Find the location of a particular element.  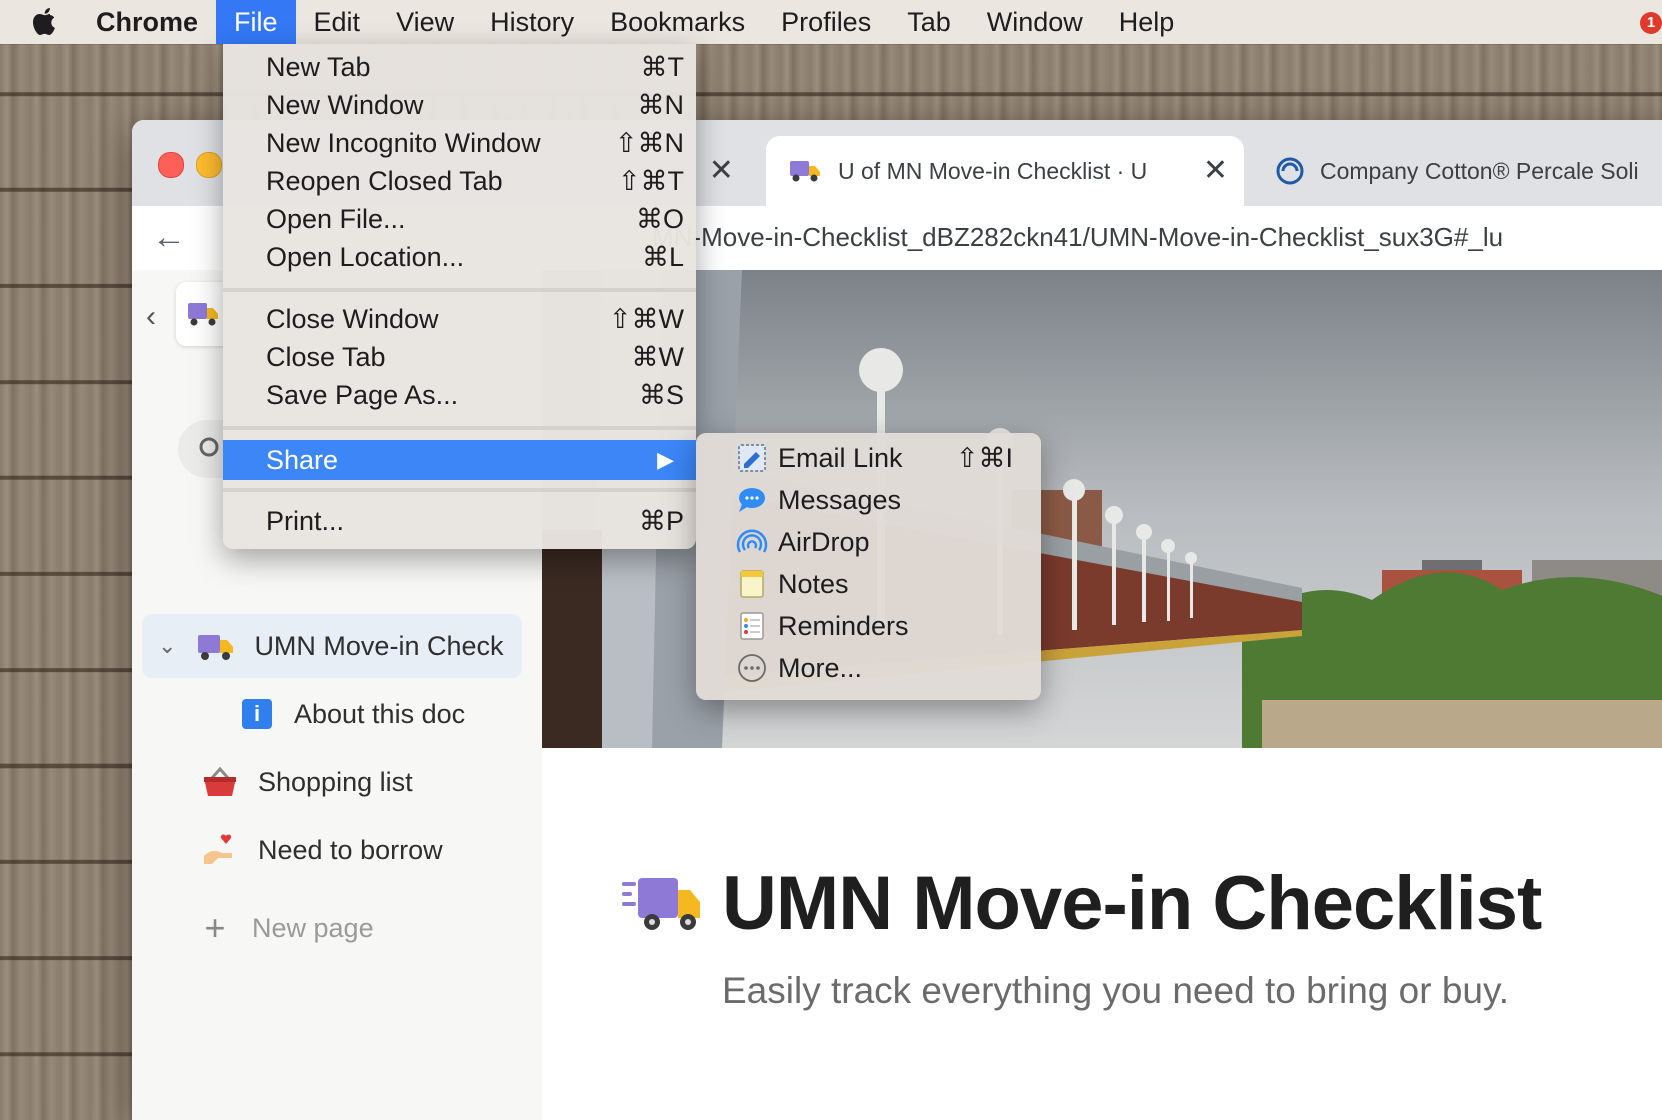

sidebar-item-borrow: Need to borrow is located at coordinates (321, 850).